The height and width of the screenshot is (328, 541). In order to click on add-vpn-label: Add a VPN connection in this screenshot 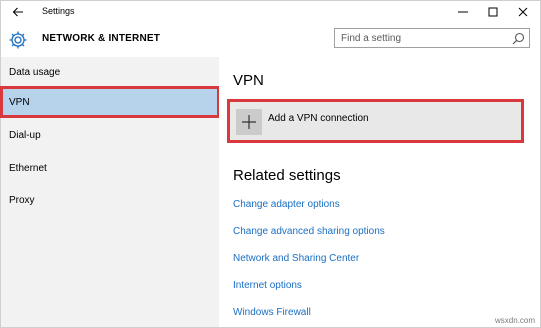, I will do `click(318, 118)`.